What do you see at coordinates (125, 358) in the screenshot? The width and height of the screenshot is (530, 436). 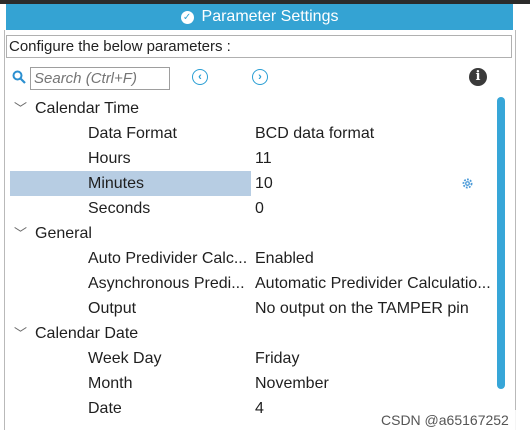 I see `param-name: Week Day` at bounding box center [125, 358].